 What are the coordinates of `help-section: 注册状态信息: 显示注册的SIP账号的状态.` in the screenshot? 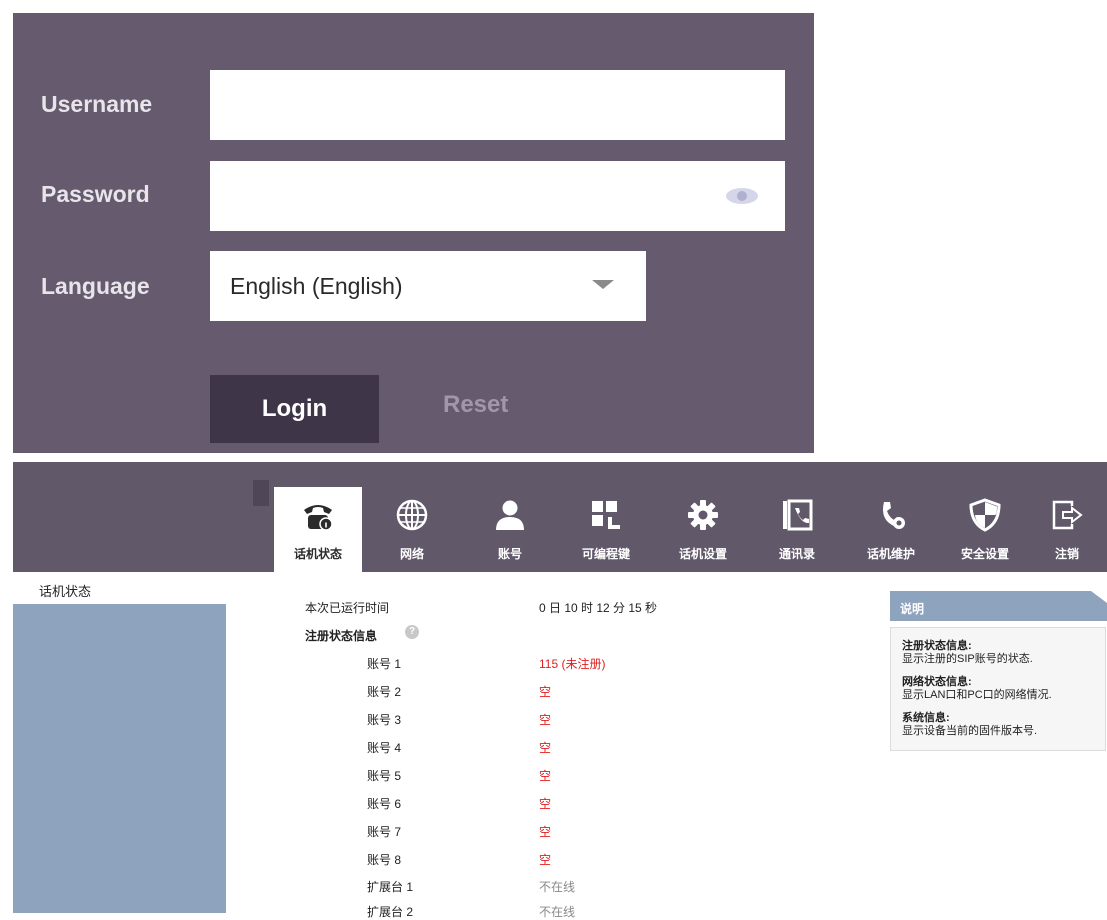 It's located at (967, 653).